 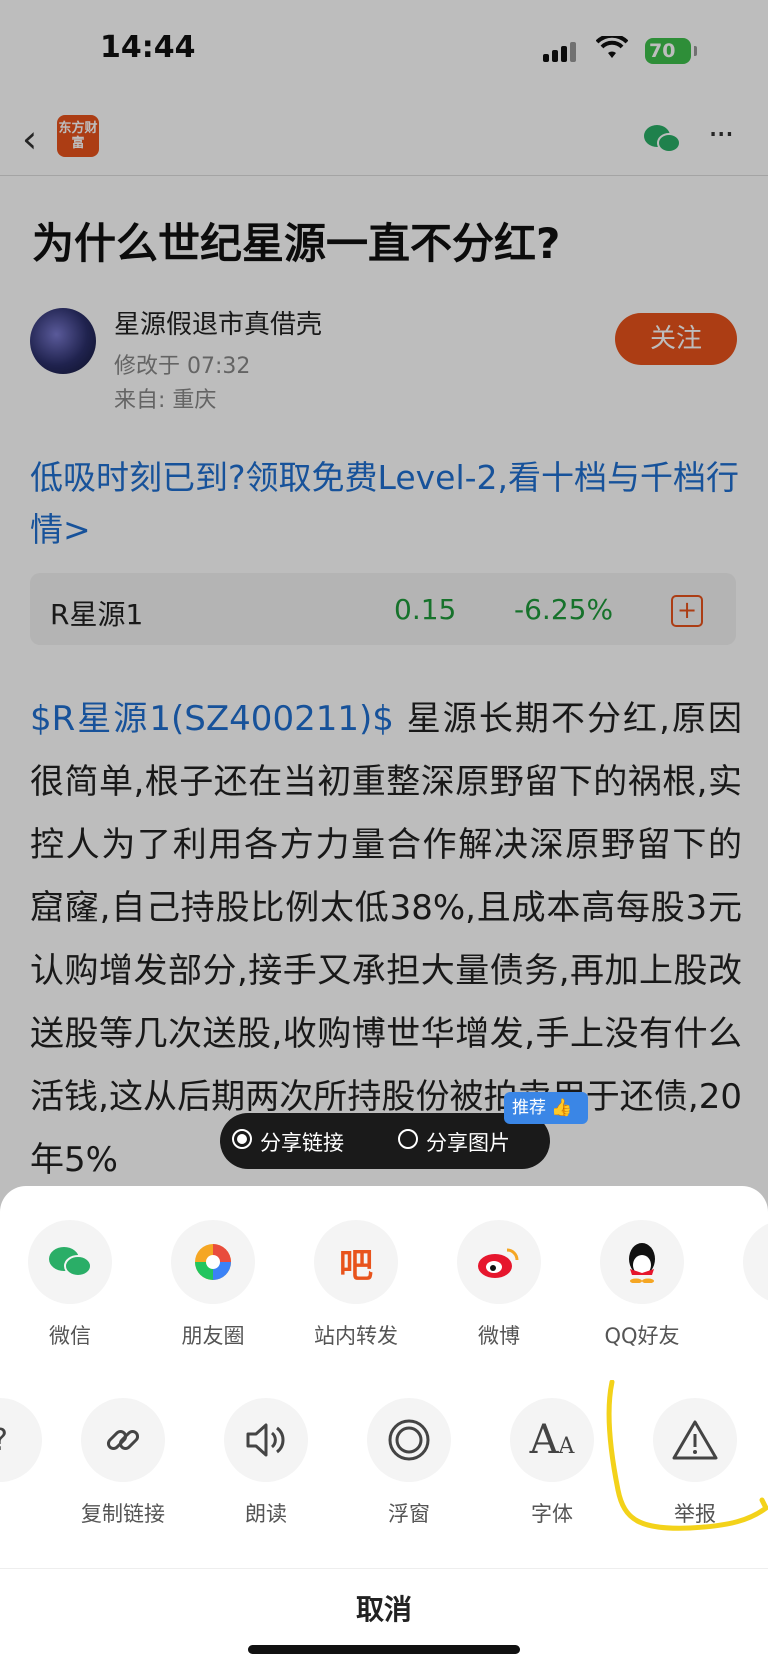 What do you see at coordinates (4, 1440) in the screenshot?
I see `partial-icon: ?` at bounding box center [4, 1440].